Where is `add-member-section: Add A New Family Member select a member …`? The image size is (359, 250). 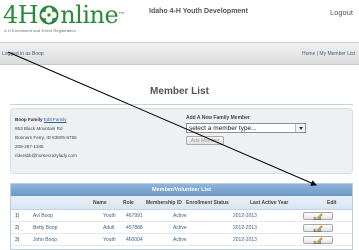
add-member-section: Add A New Family Member select a member … is located at coordinates (246, 130).